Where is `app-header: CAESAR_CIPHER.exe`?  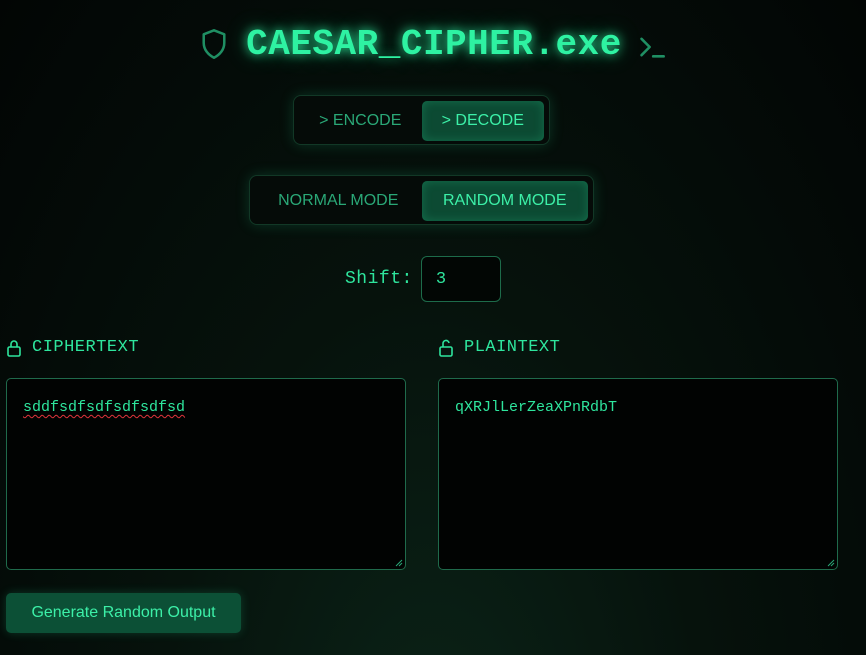
app-header: CAESAR_CIPHER.exe is located at coordinates (433, 44).